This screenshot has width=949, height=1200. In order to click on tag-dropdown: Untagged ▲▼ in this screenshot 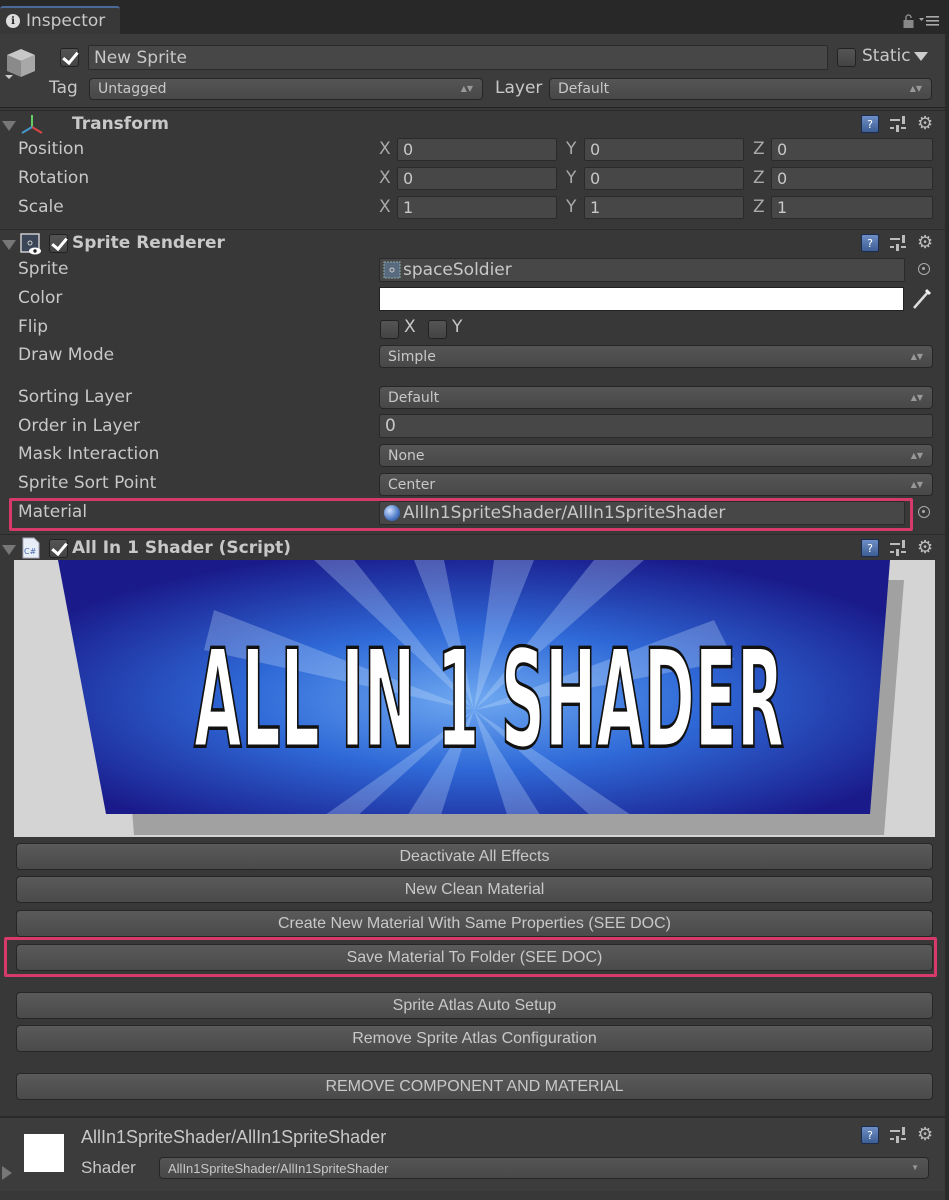, I will do `click(286, 89)`.